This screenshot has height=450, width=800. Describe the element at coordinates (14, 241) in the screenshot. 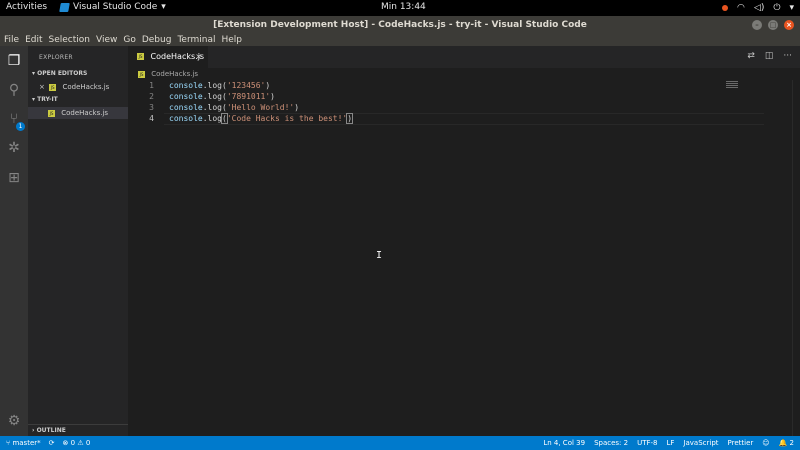

I see `activity-bar: ❐ ⚲ ⑂ 1 ✲ ⊞ ⚙` at that location.